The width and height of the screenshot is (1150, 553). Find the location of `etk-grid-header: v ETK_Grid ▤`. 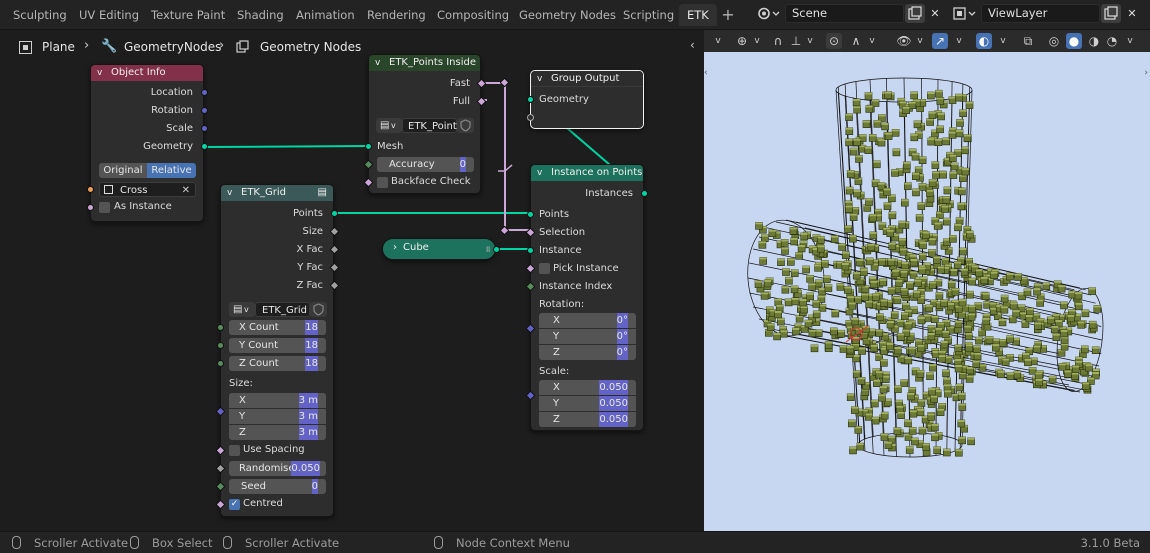

etk-grid-header: v ETK_Grid ▤ is located at coordinates (277, 193).